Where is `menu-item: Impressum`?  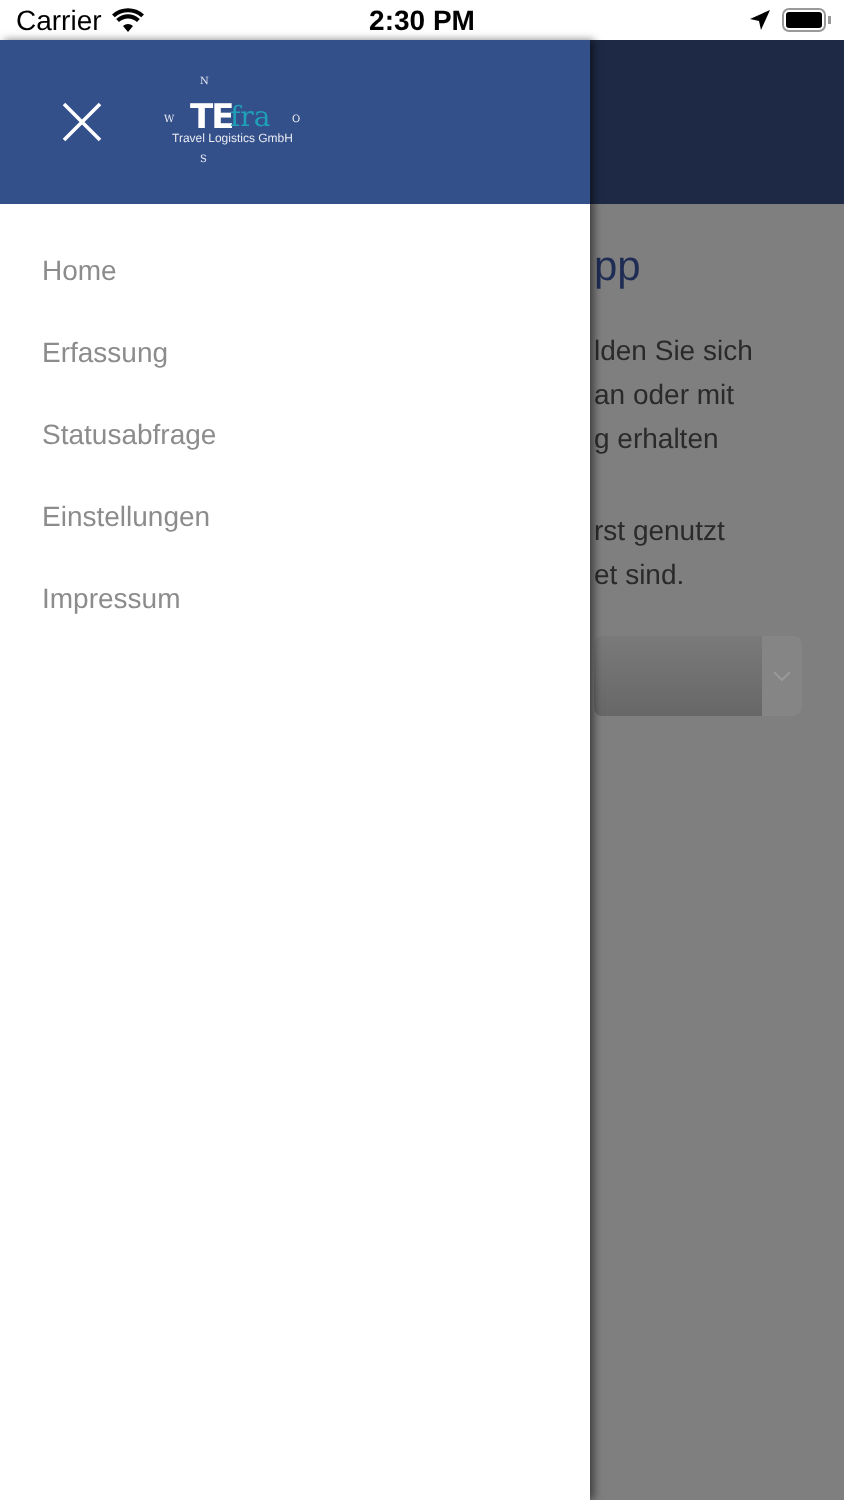
menu-item: Impressum is located at coordinates (111, 597).